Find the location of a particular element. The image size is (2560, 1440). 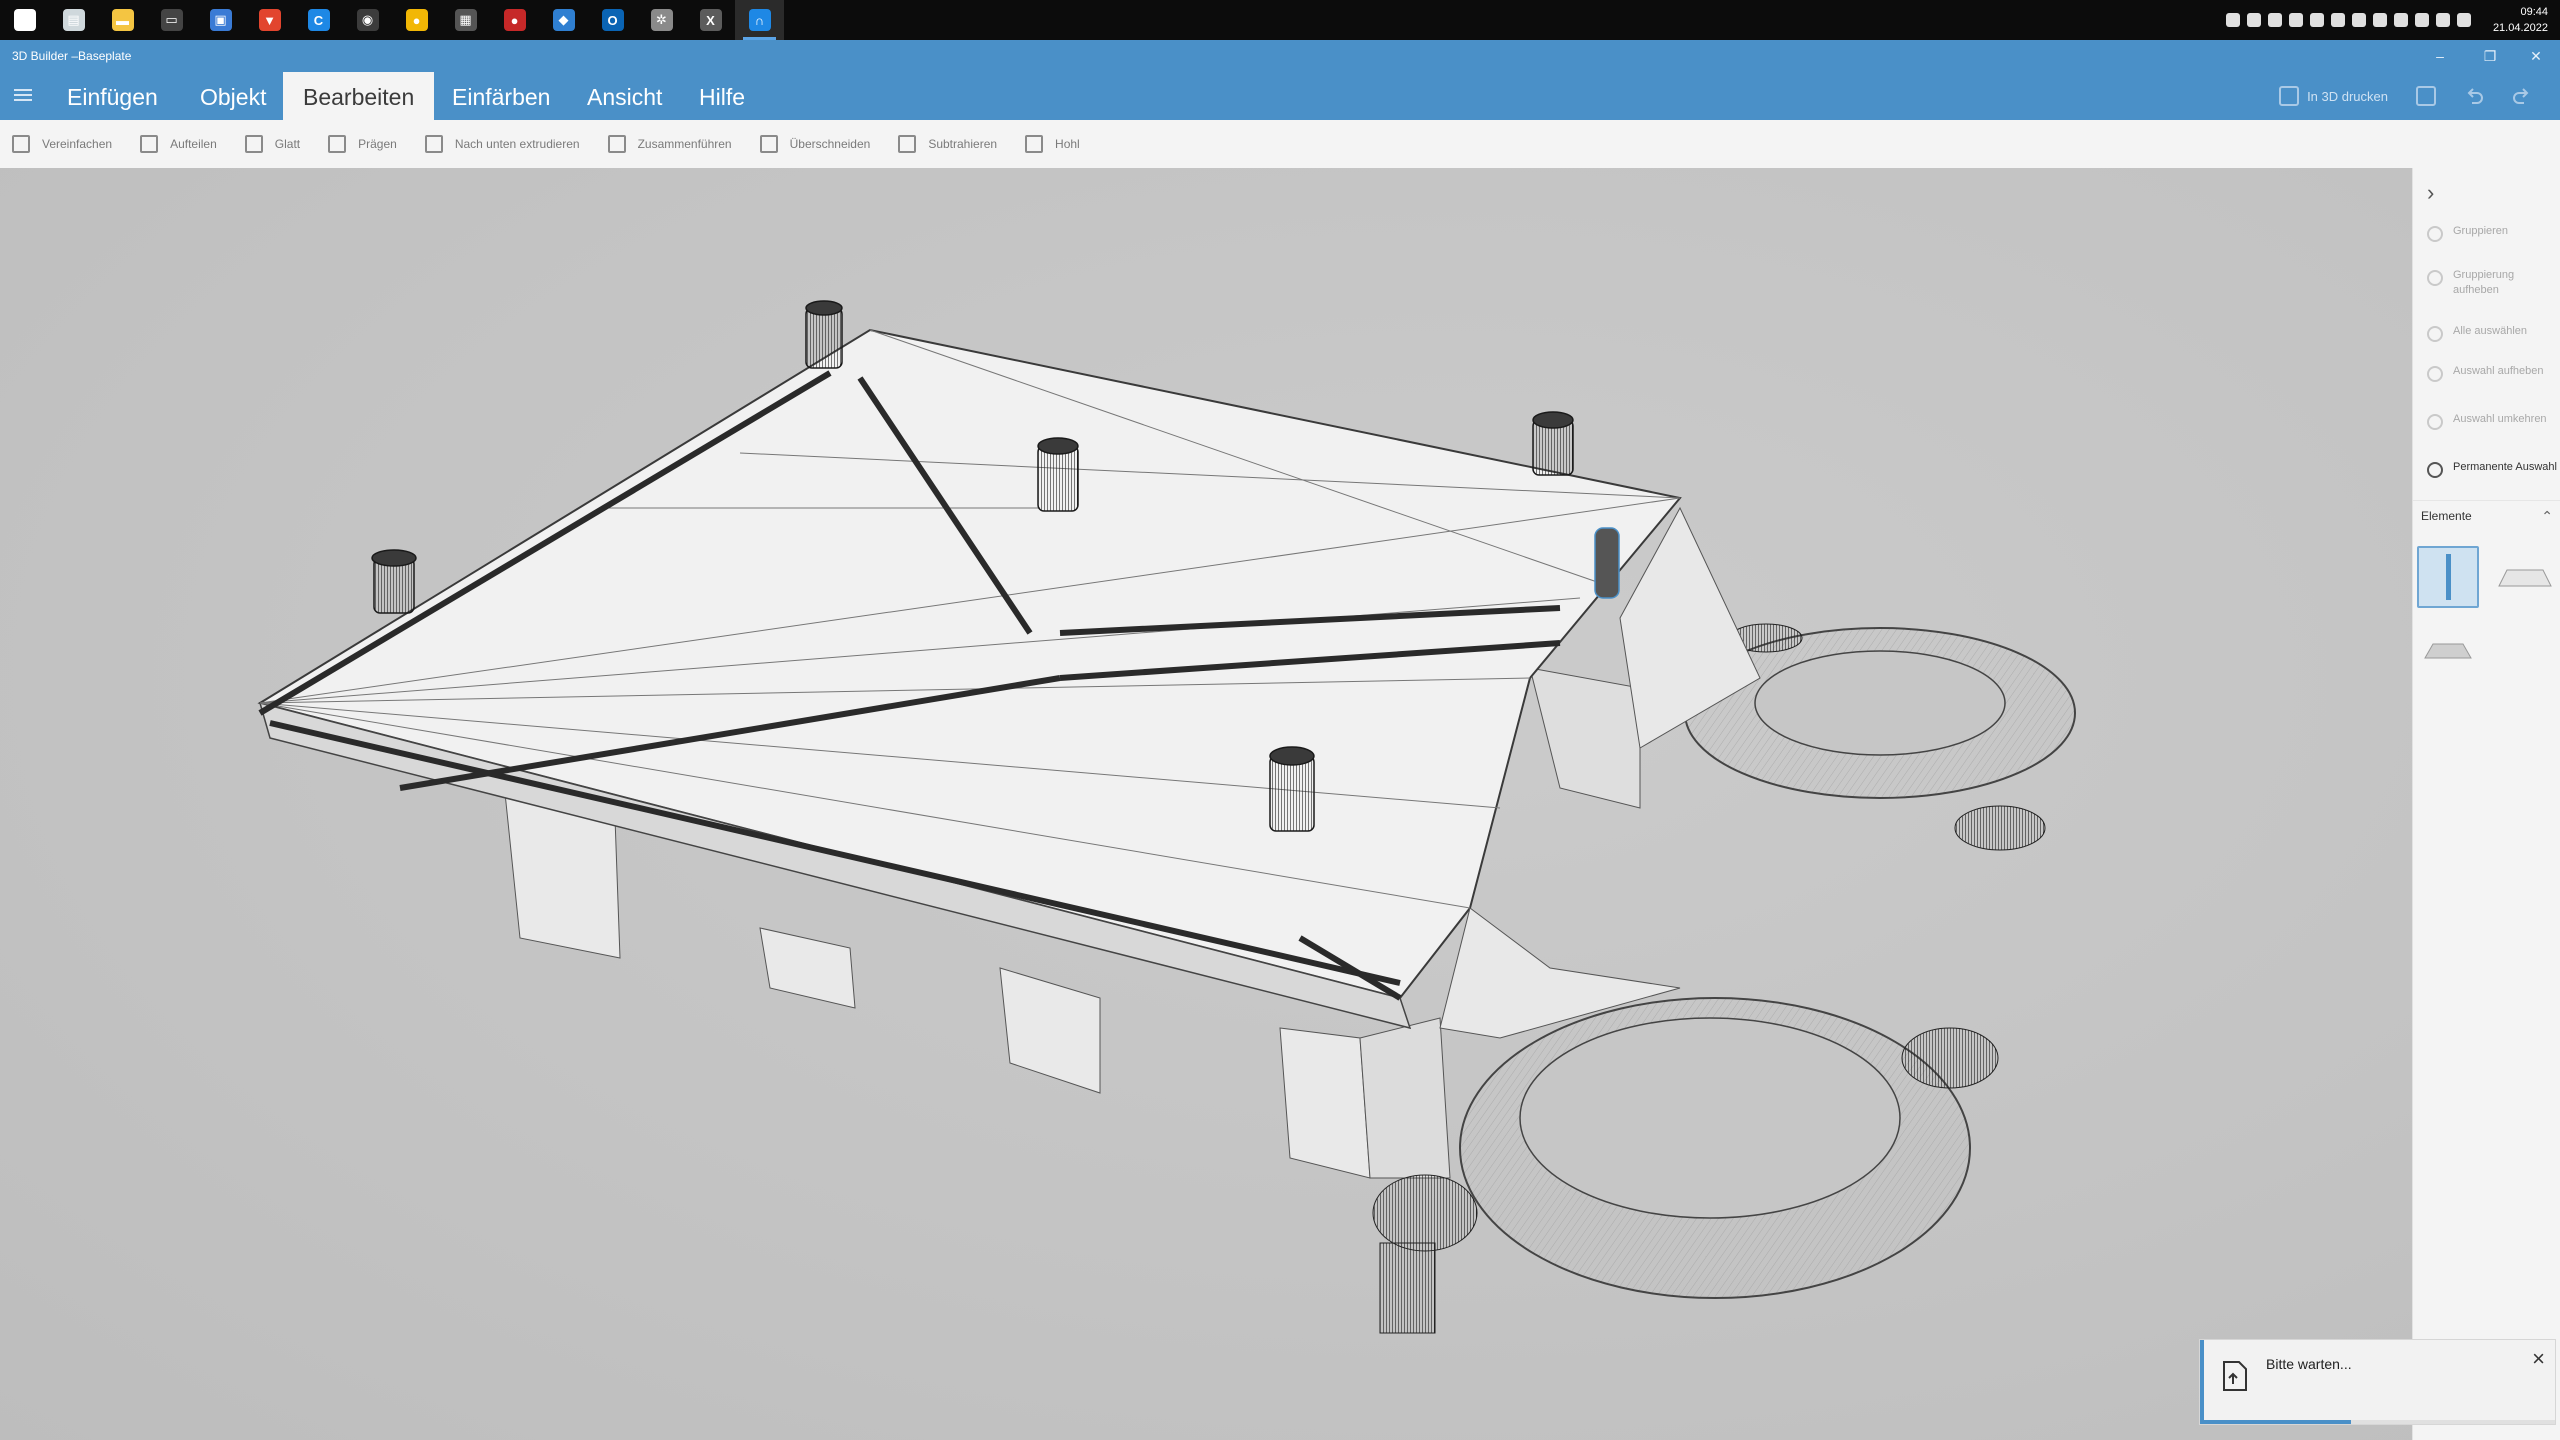

terminal-icon-glyph: ▭ is located at coordinates (171, 20).